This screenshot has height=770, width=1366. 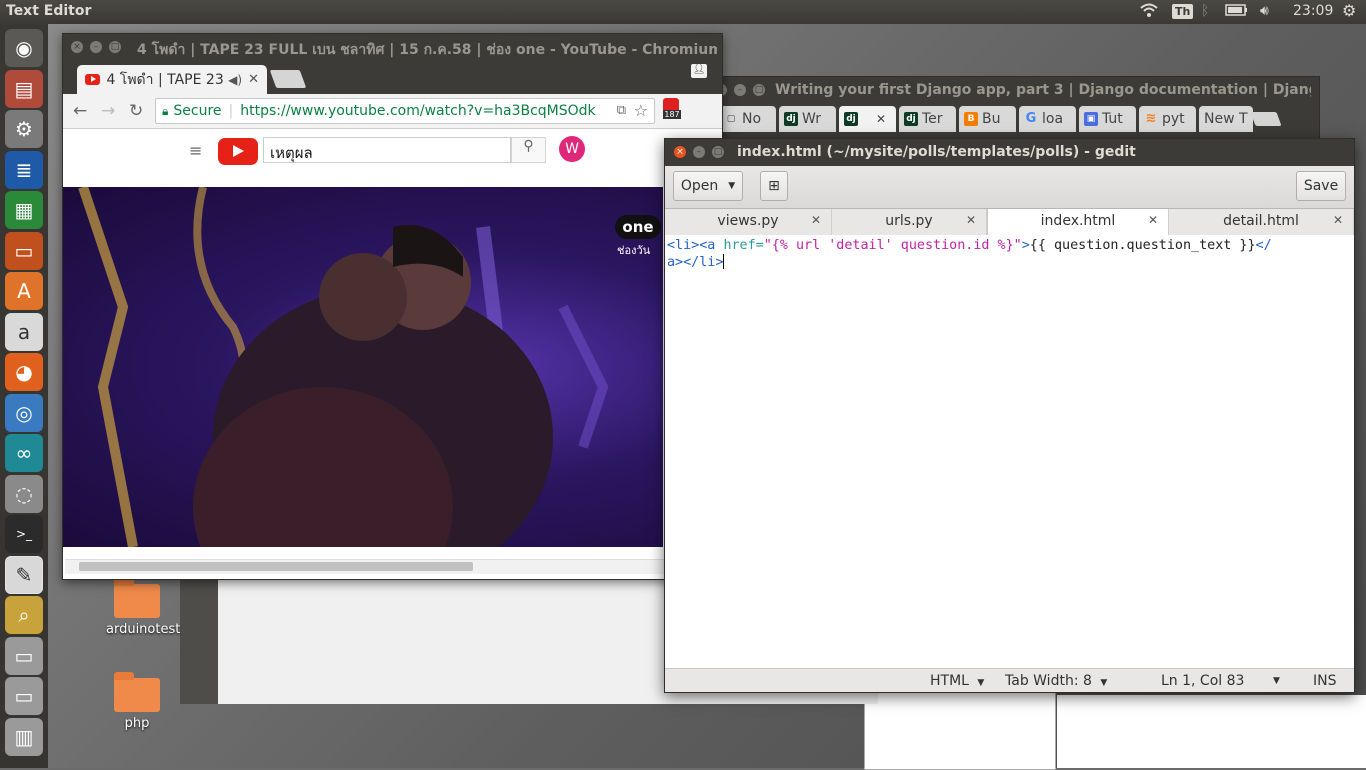 What do you see at coordinates (1031, 118) in the screenshot?
I see `tab-favicon-icon: G` at bounding box center [1031, 118].